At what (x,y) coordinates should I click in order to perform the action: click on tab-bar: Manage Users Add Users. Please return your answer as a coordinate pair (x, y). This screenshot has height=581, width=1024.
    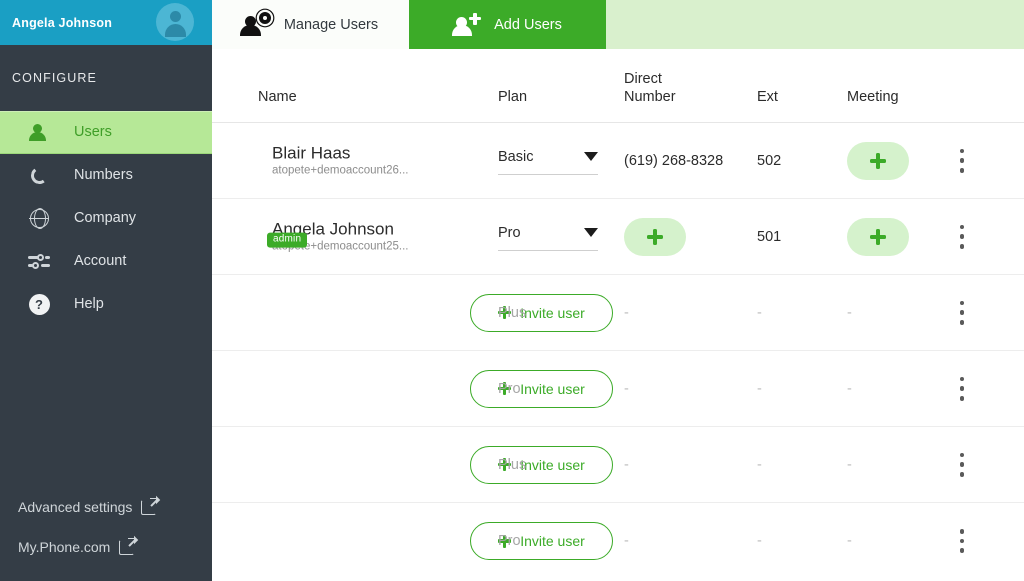
    Looking at the image, I should click on (618, 24).